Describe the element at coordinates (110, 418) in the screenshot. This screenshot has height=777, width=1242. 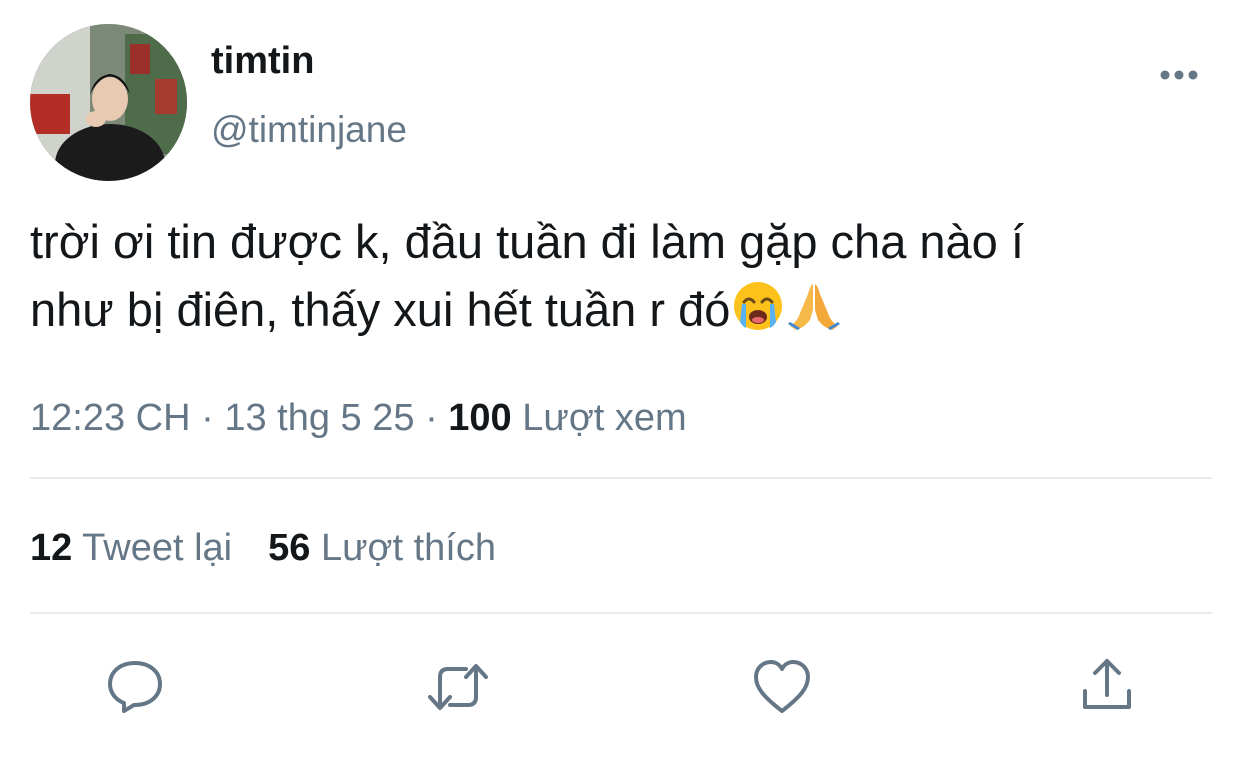
I see `tweet-time: 12:23 CH` at that location.